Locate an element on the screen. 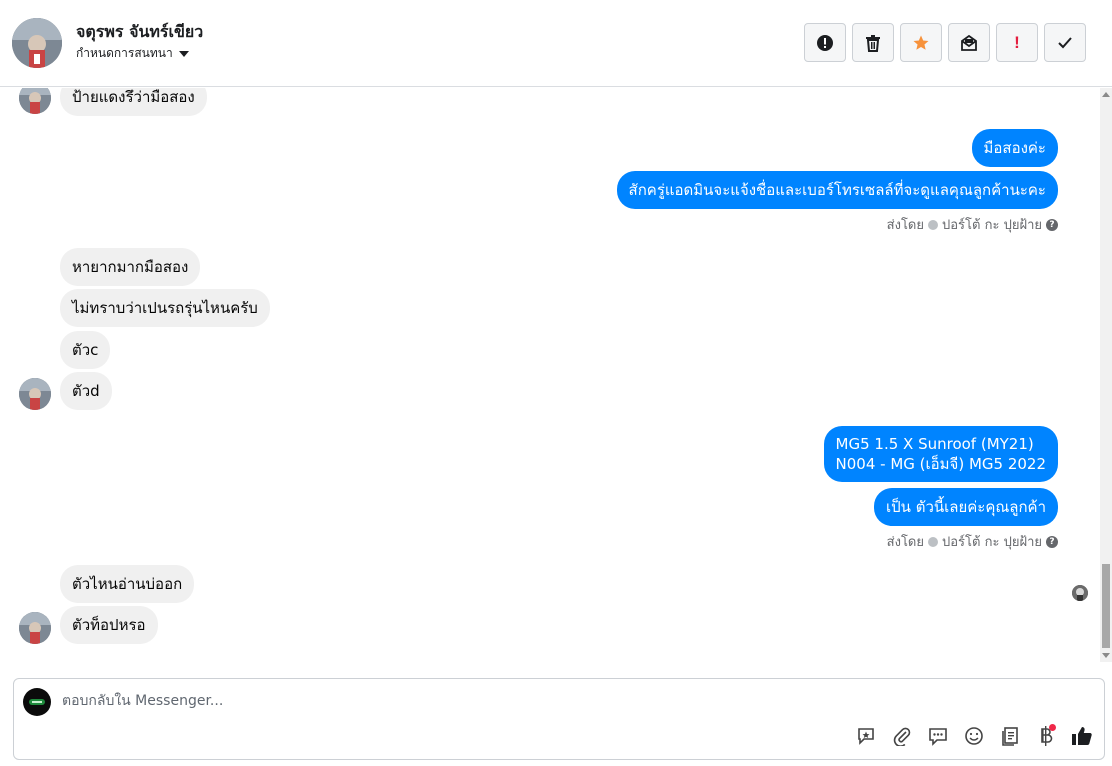 This screenshot has height=766, width=1112. mark-unread-icon is located at coordinates (969, 42).